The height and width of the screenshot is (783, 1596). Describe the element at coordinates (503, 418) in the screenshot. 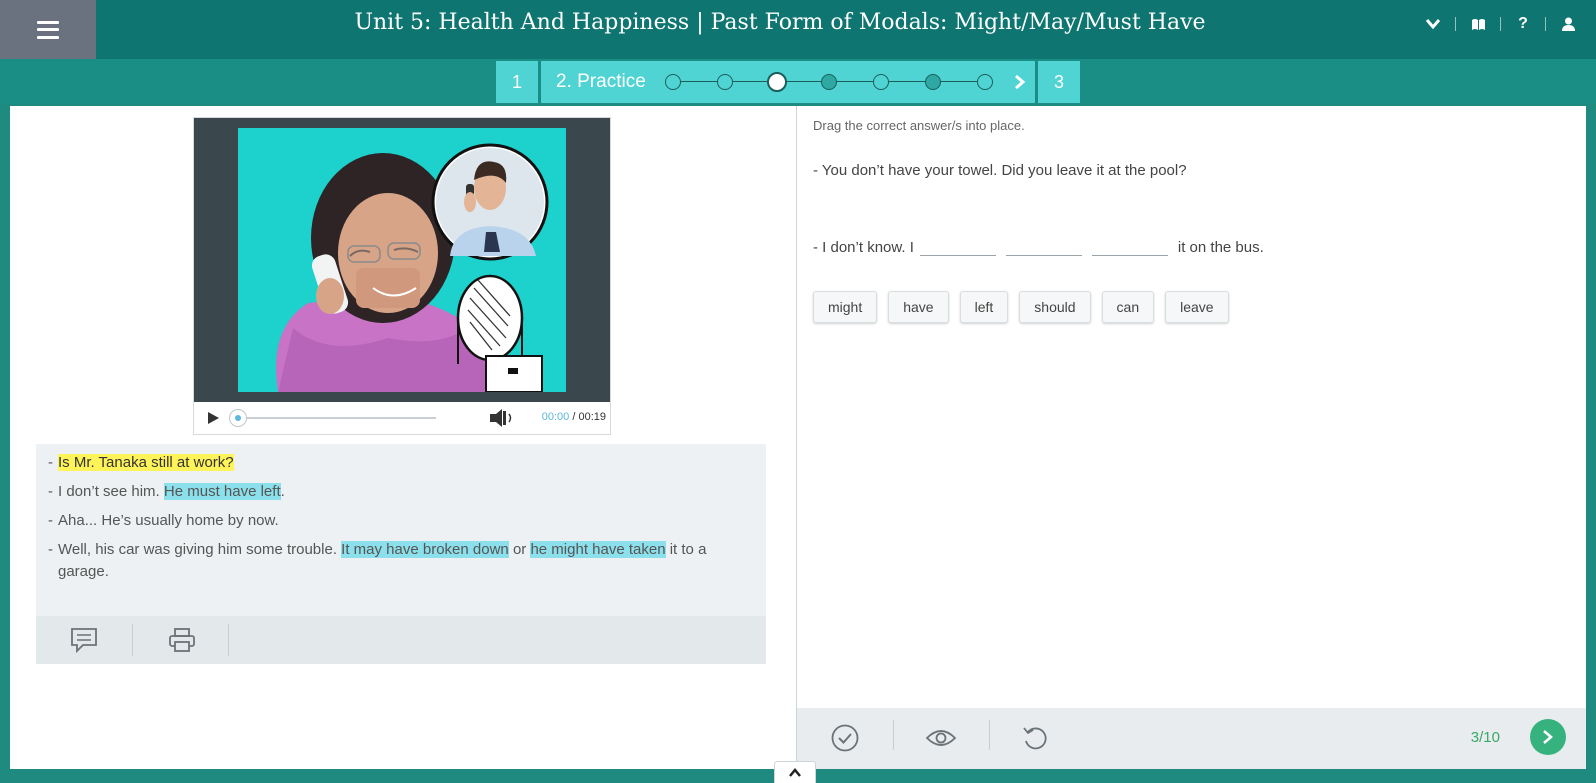

I see `volume-icon` at that location.